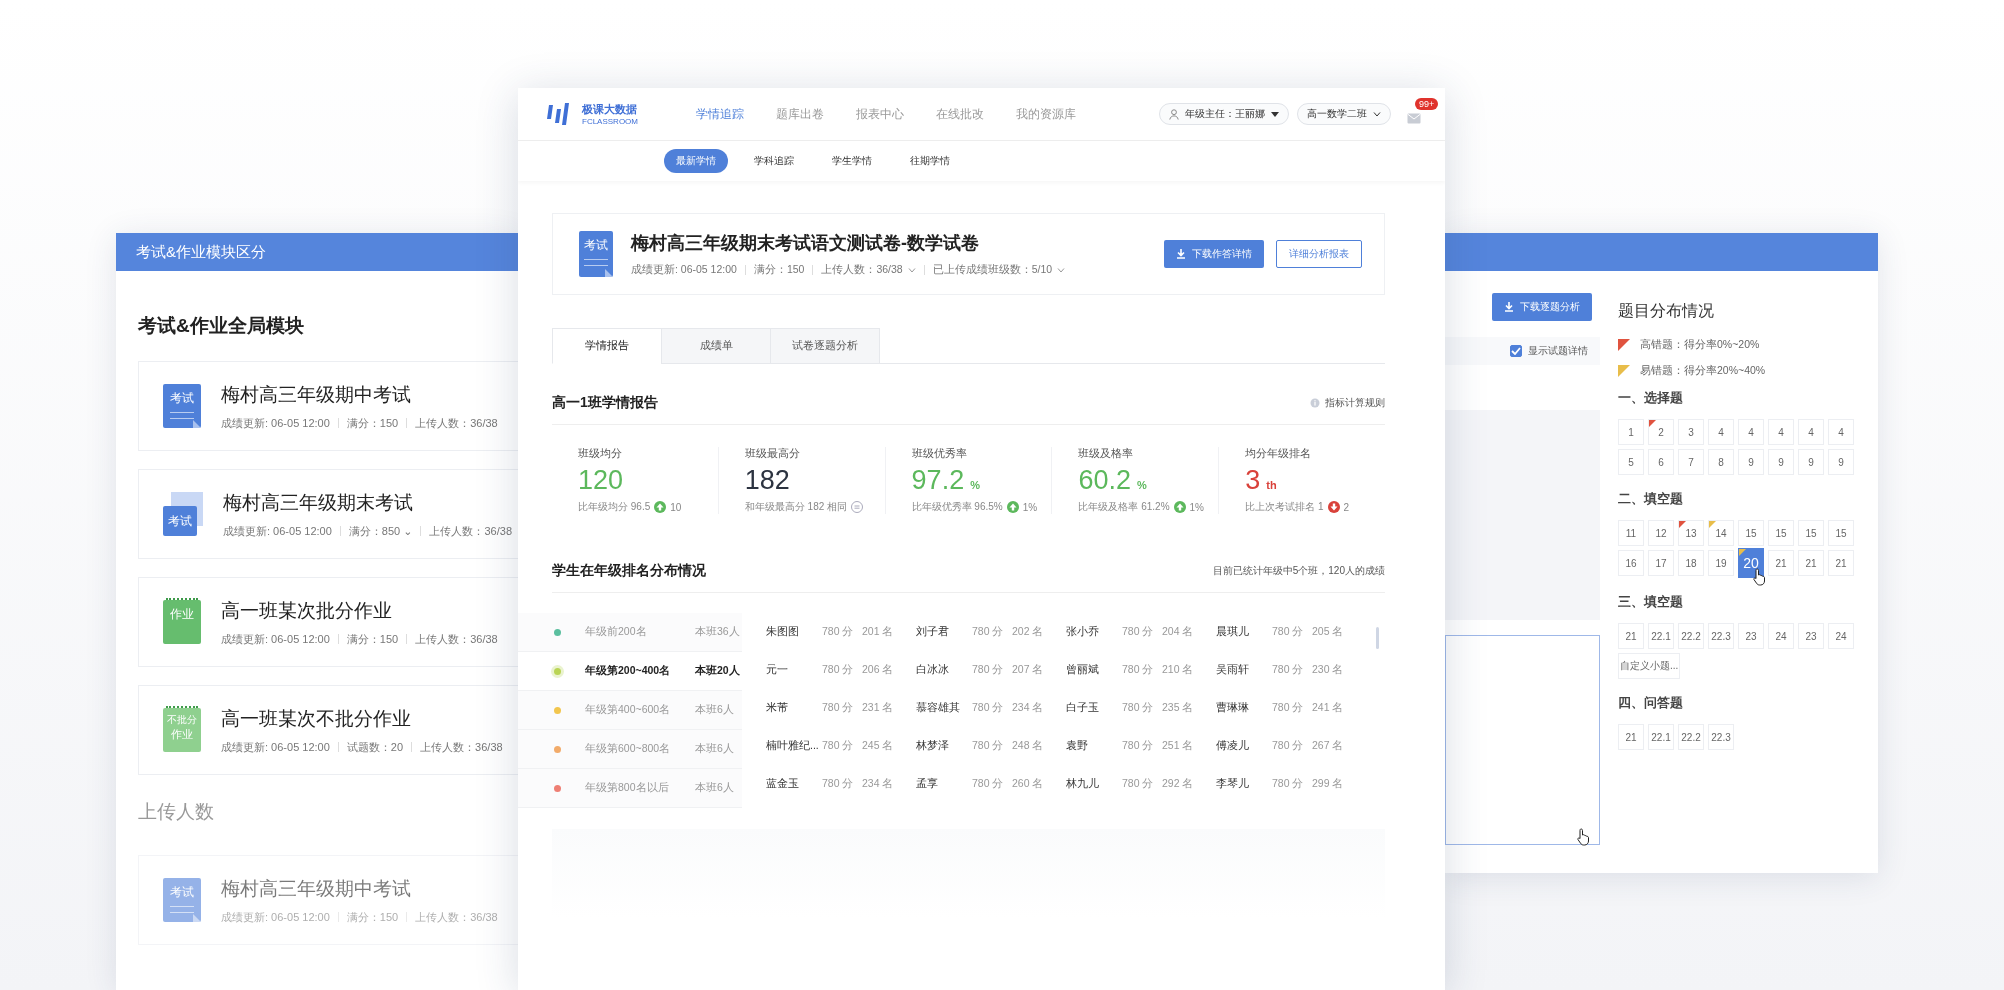 The width and height of the screenshot is (2004, 990). I want to click on question-cell: 6, so click(1661, 462).